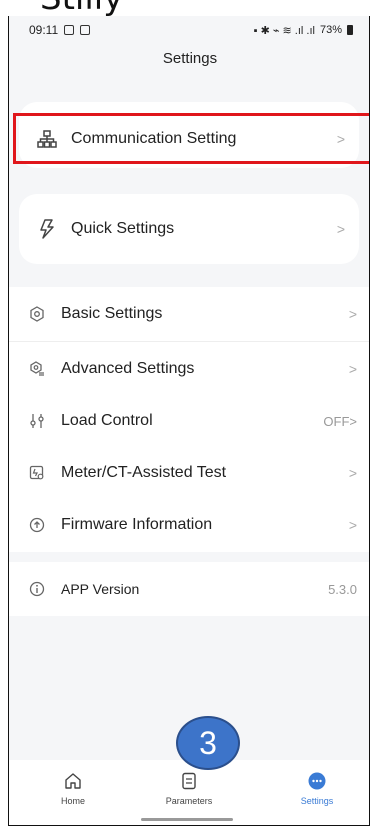 The height and width of the screenshot is (826, 371). What do you see at coordinates (37, 421) in the screenshot?
I see `sliders-icon` at bounding box center [37, 421].